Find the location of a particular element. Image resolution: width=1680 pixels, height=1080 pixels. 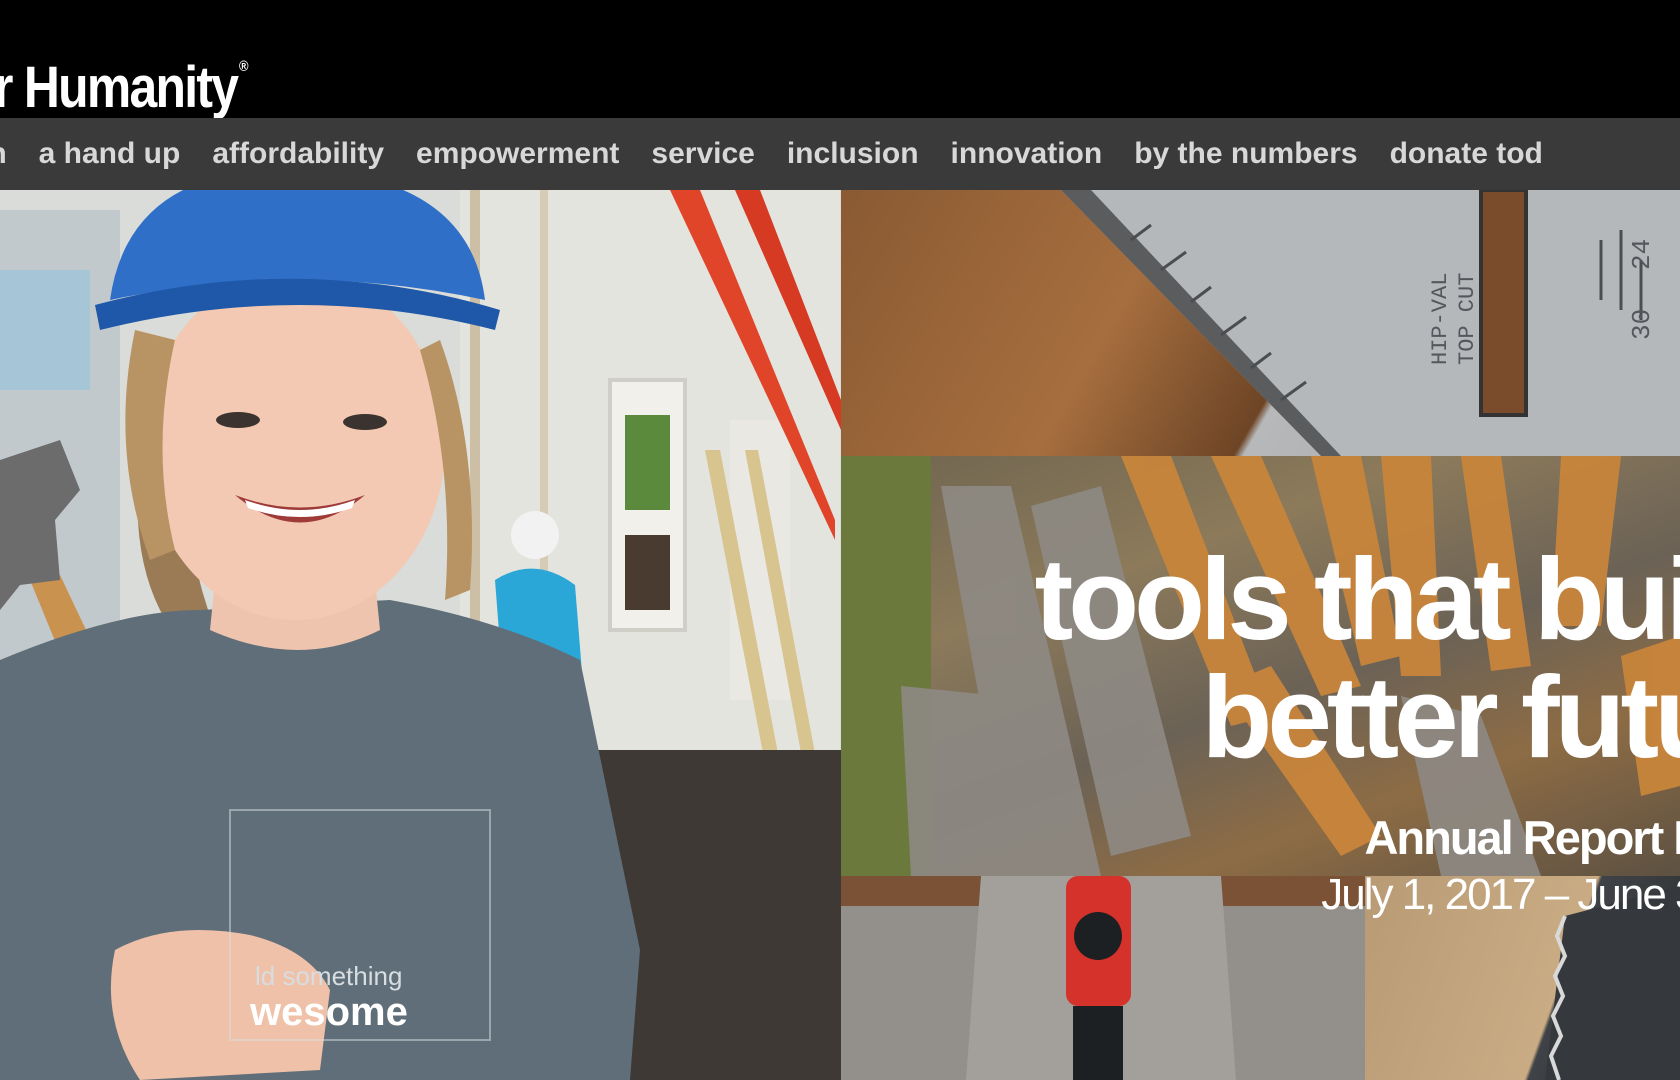

site-logo: r Humanity ® is located at coordinates (124, 77).